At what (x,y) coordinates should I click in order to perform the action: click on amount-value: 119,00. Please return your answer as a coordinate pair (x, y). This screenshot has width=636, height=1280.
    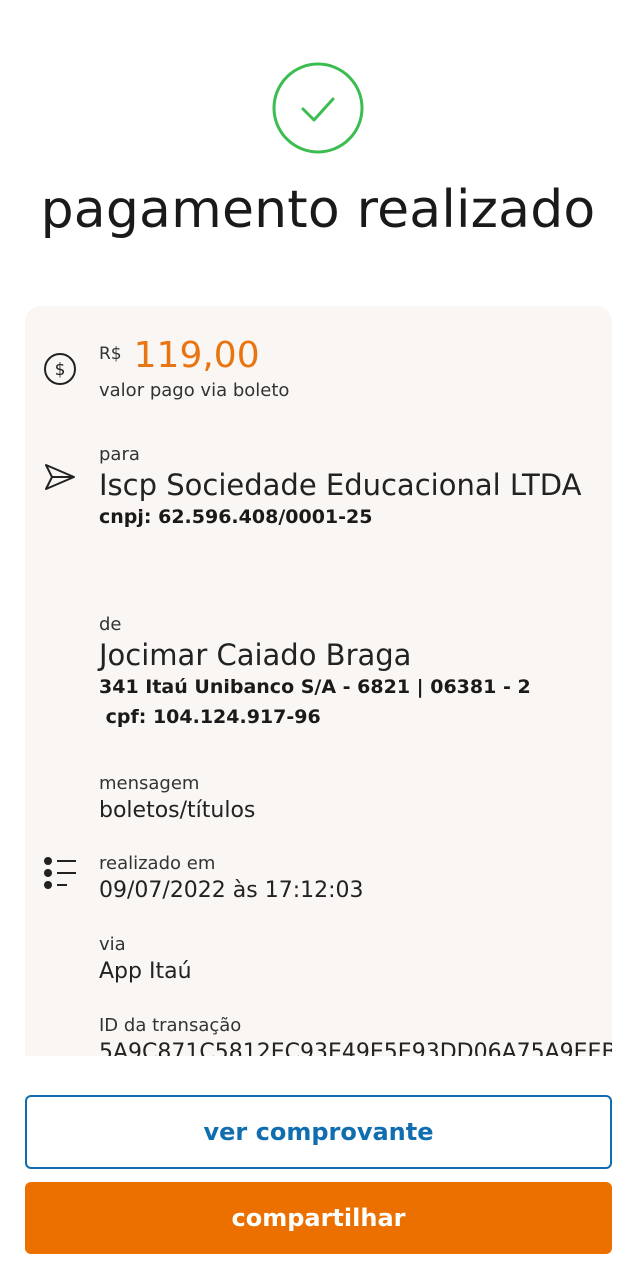
    Looking at the image, I should click on (196, 355).